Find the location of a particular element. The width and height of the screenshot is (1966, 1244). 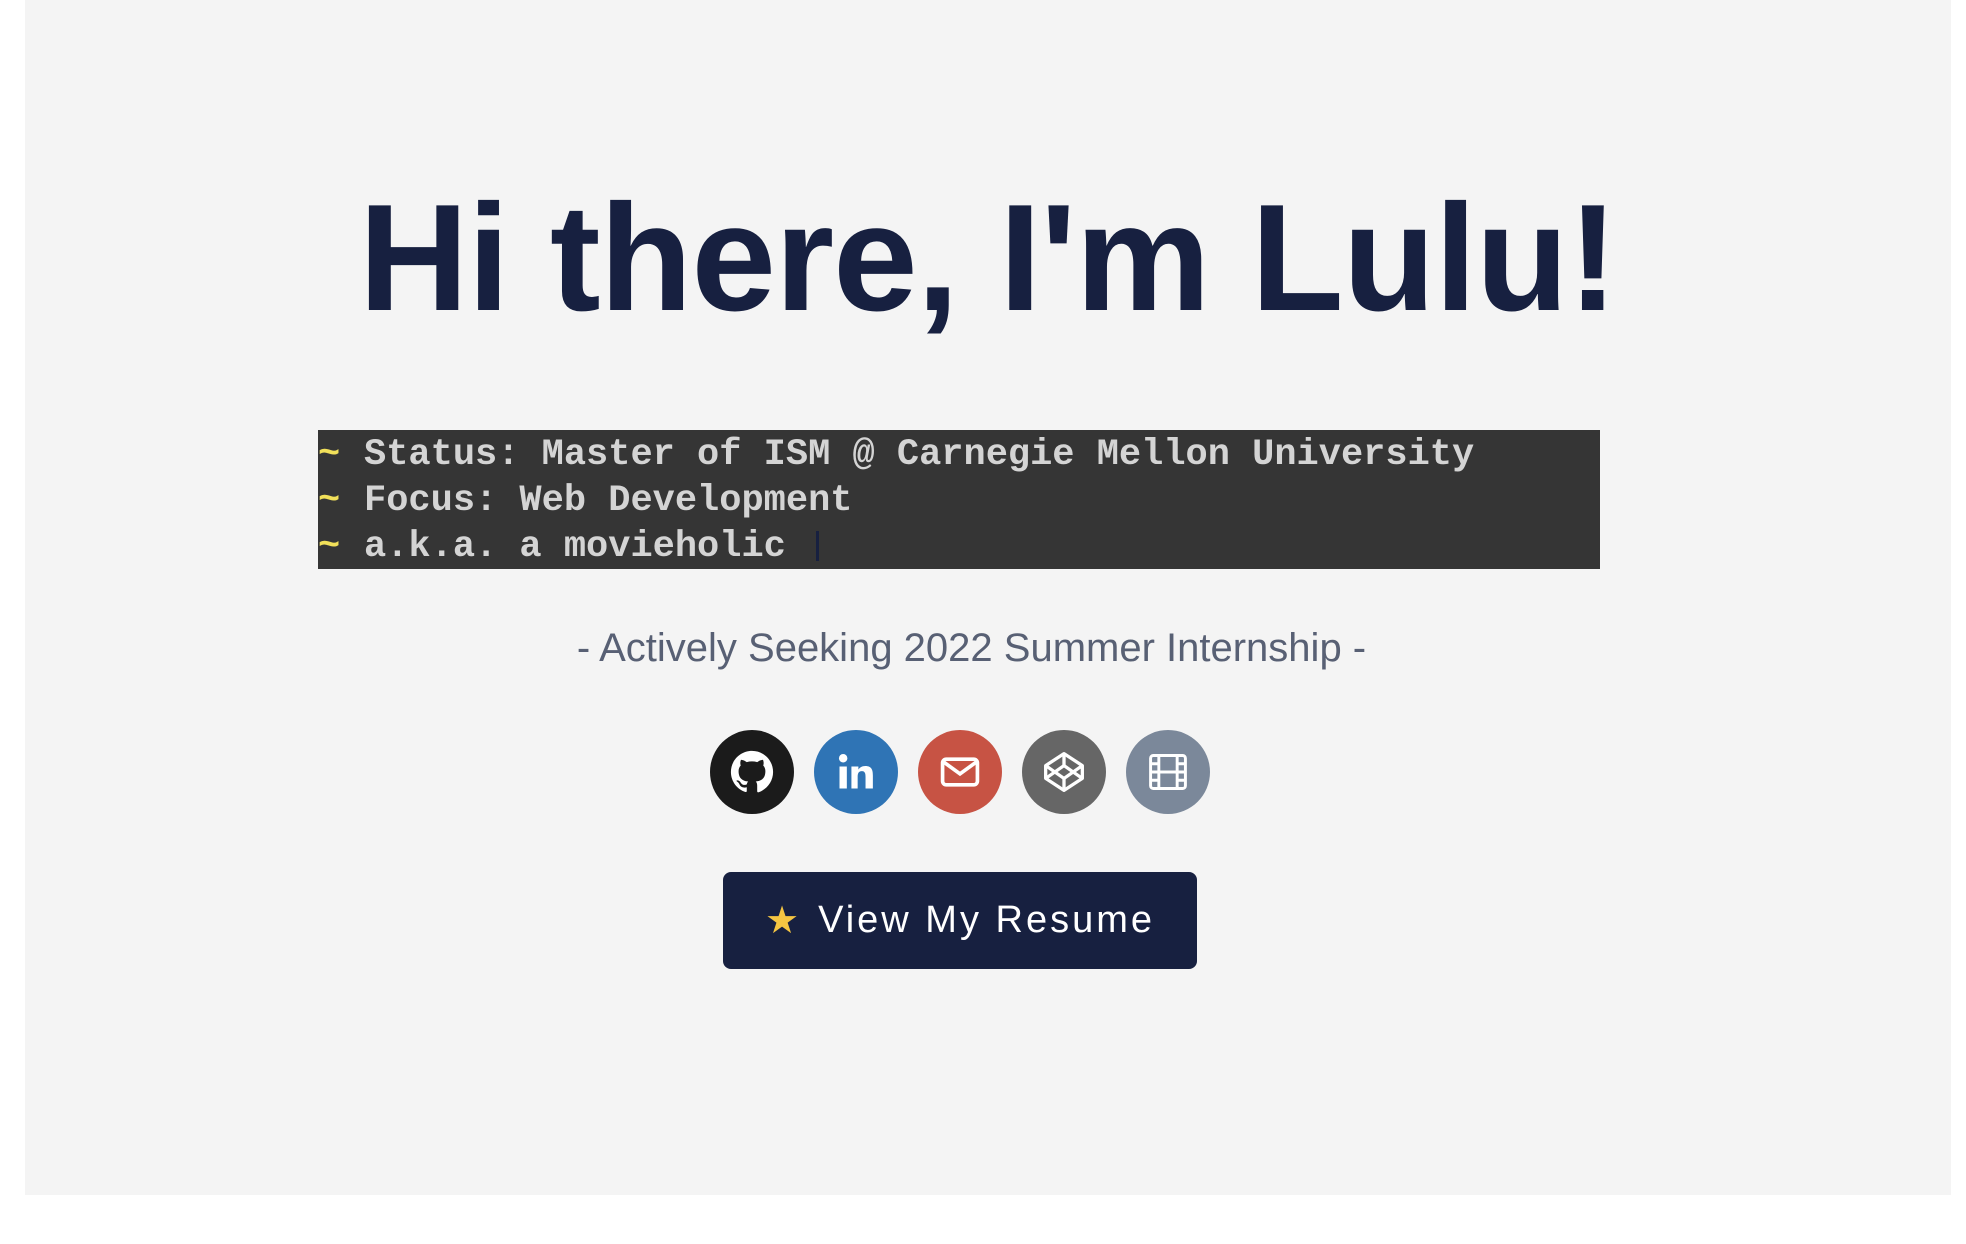

terminal-text-aka: a.k.a. a movieholic is located at coordinates (575, 547).